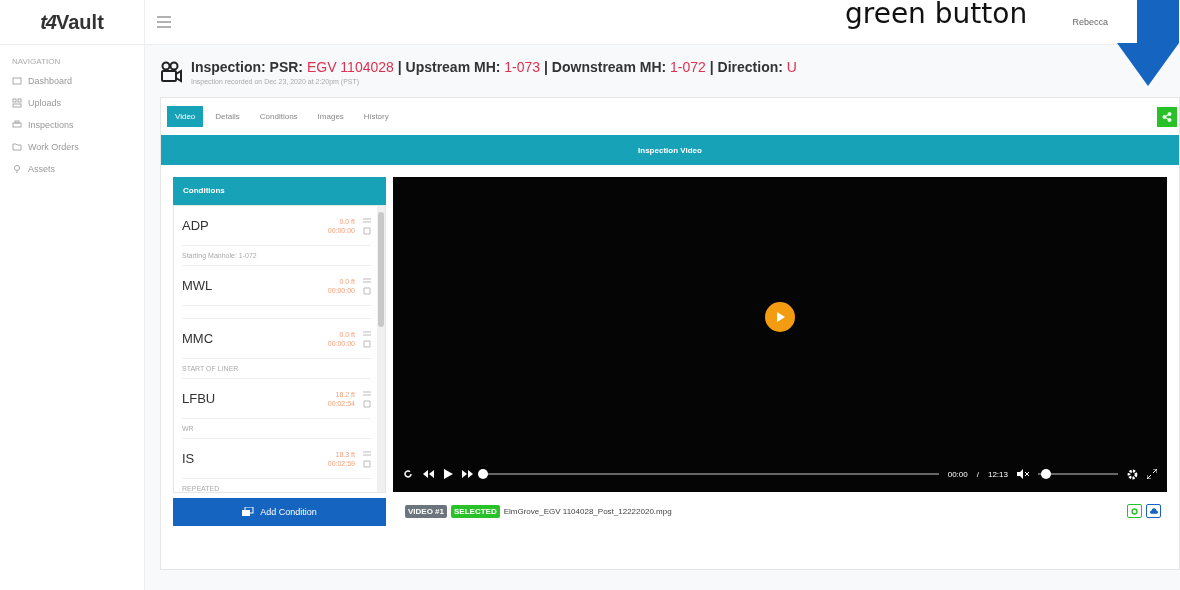 Image resolution: width=1180 pixels, height=590 pixels. Describe the element at coordinates (17, 125) in the screenshot. I see `printer-icon` at that location.